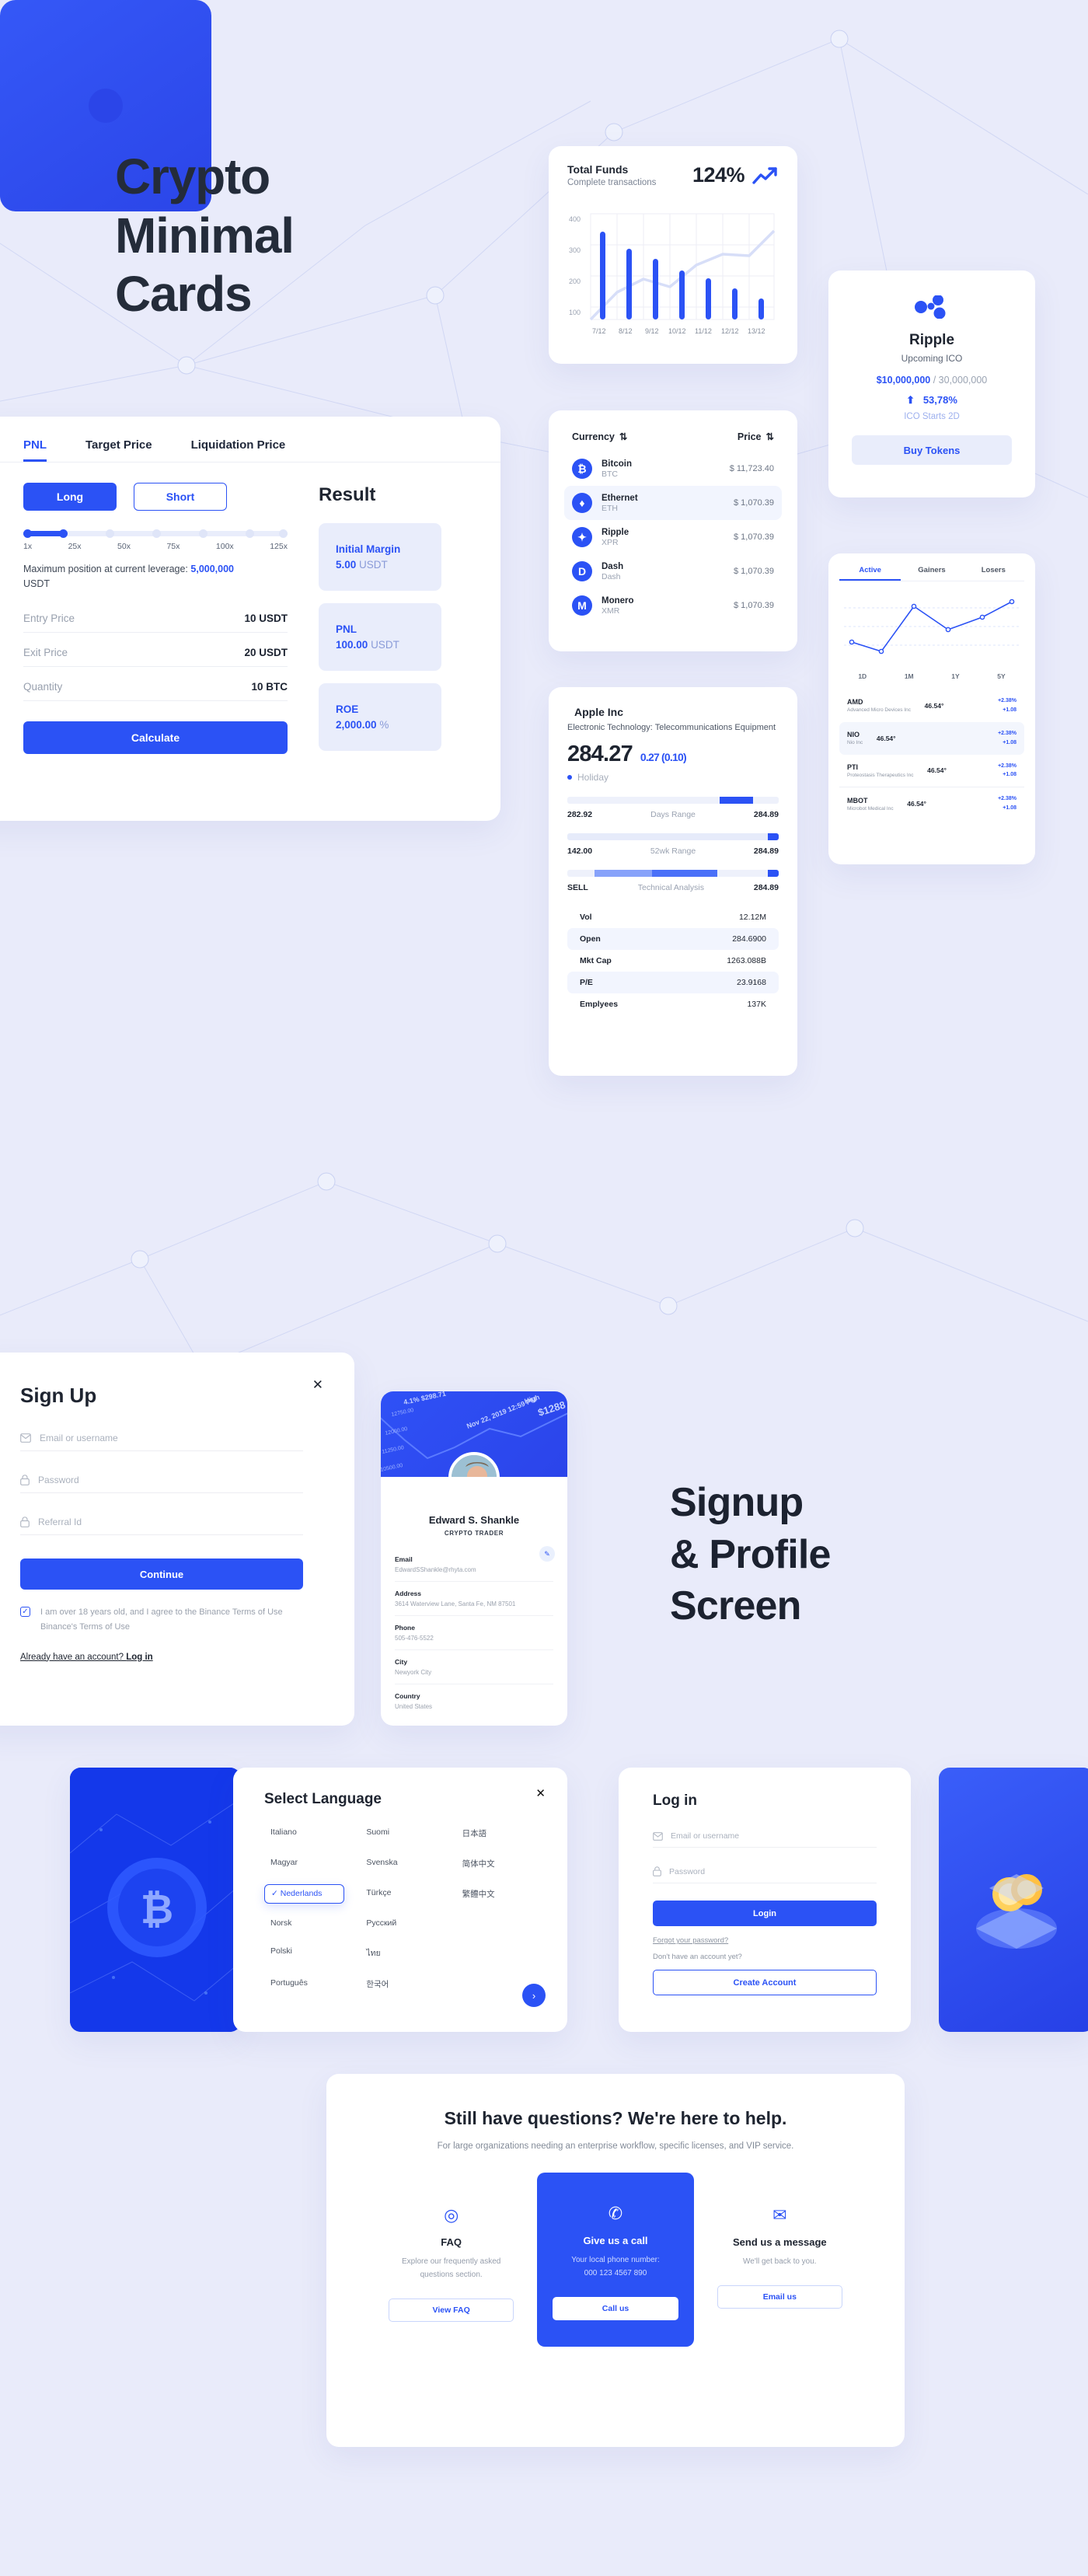 This screenshot has width=1088, height=2576. I want to click on svg-text: 13/12, so click(757, 331).